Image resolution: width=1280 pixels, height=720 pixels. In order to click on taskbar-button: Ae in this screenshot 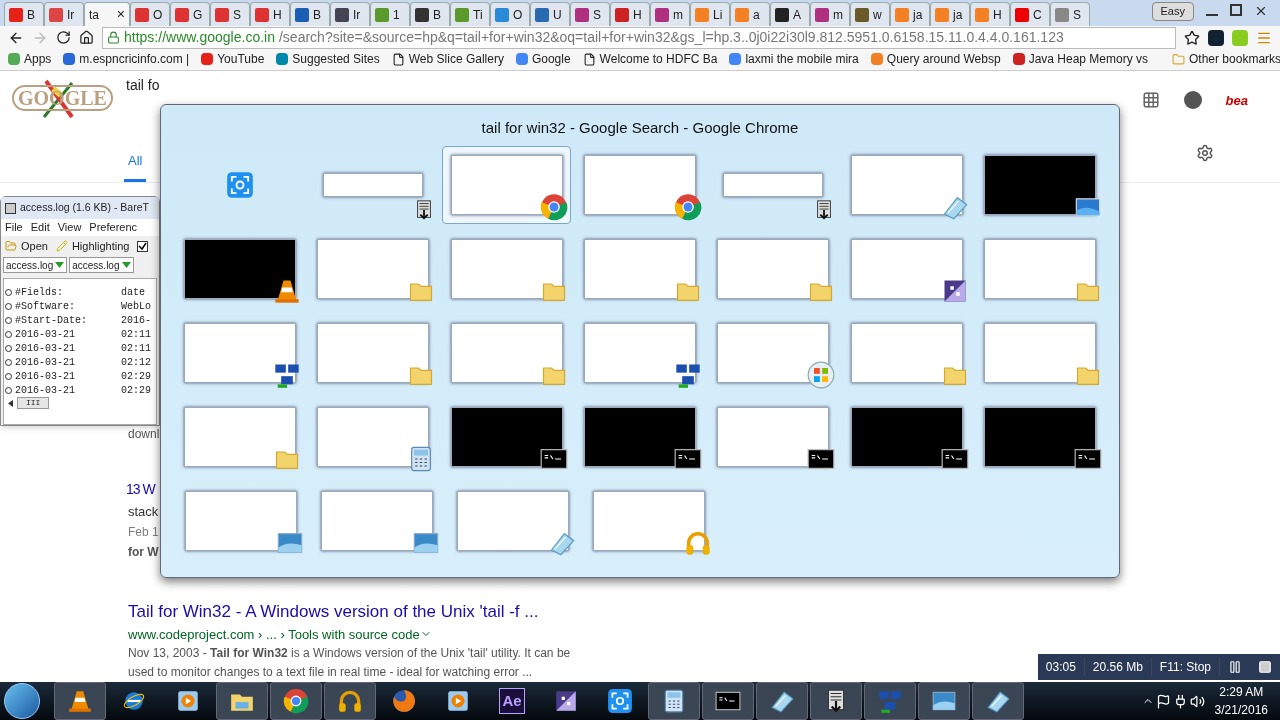, I will do `click(512, 701)`.